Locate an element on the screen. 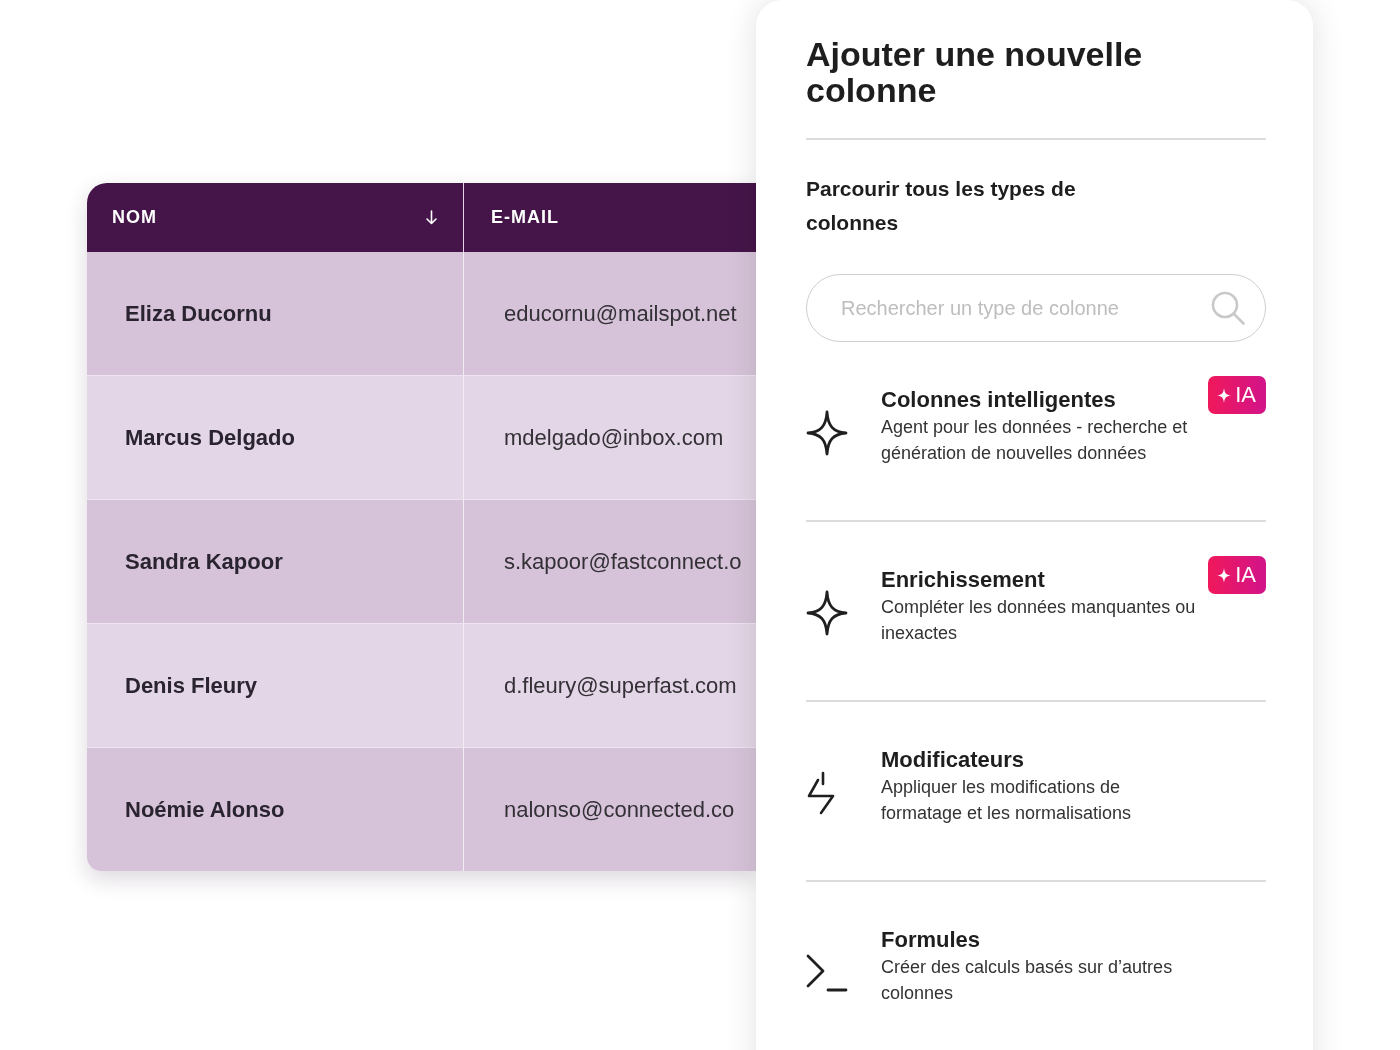 The height and width of the screenshot is (1050, 1400). column-type-title: Enrichissement is located at coordinates (963, 580).